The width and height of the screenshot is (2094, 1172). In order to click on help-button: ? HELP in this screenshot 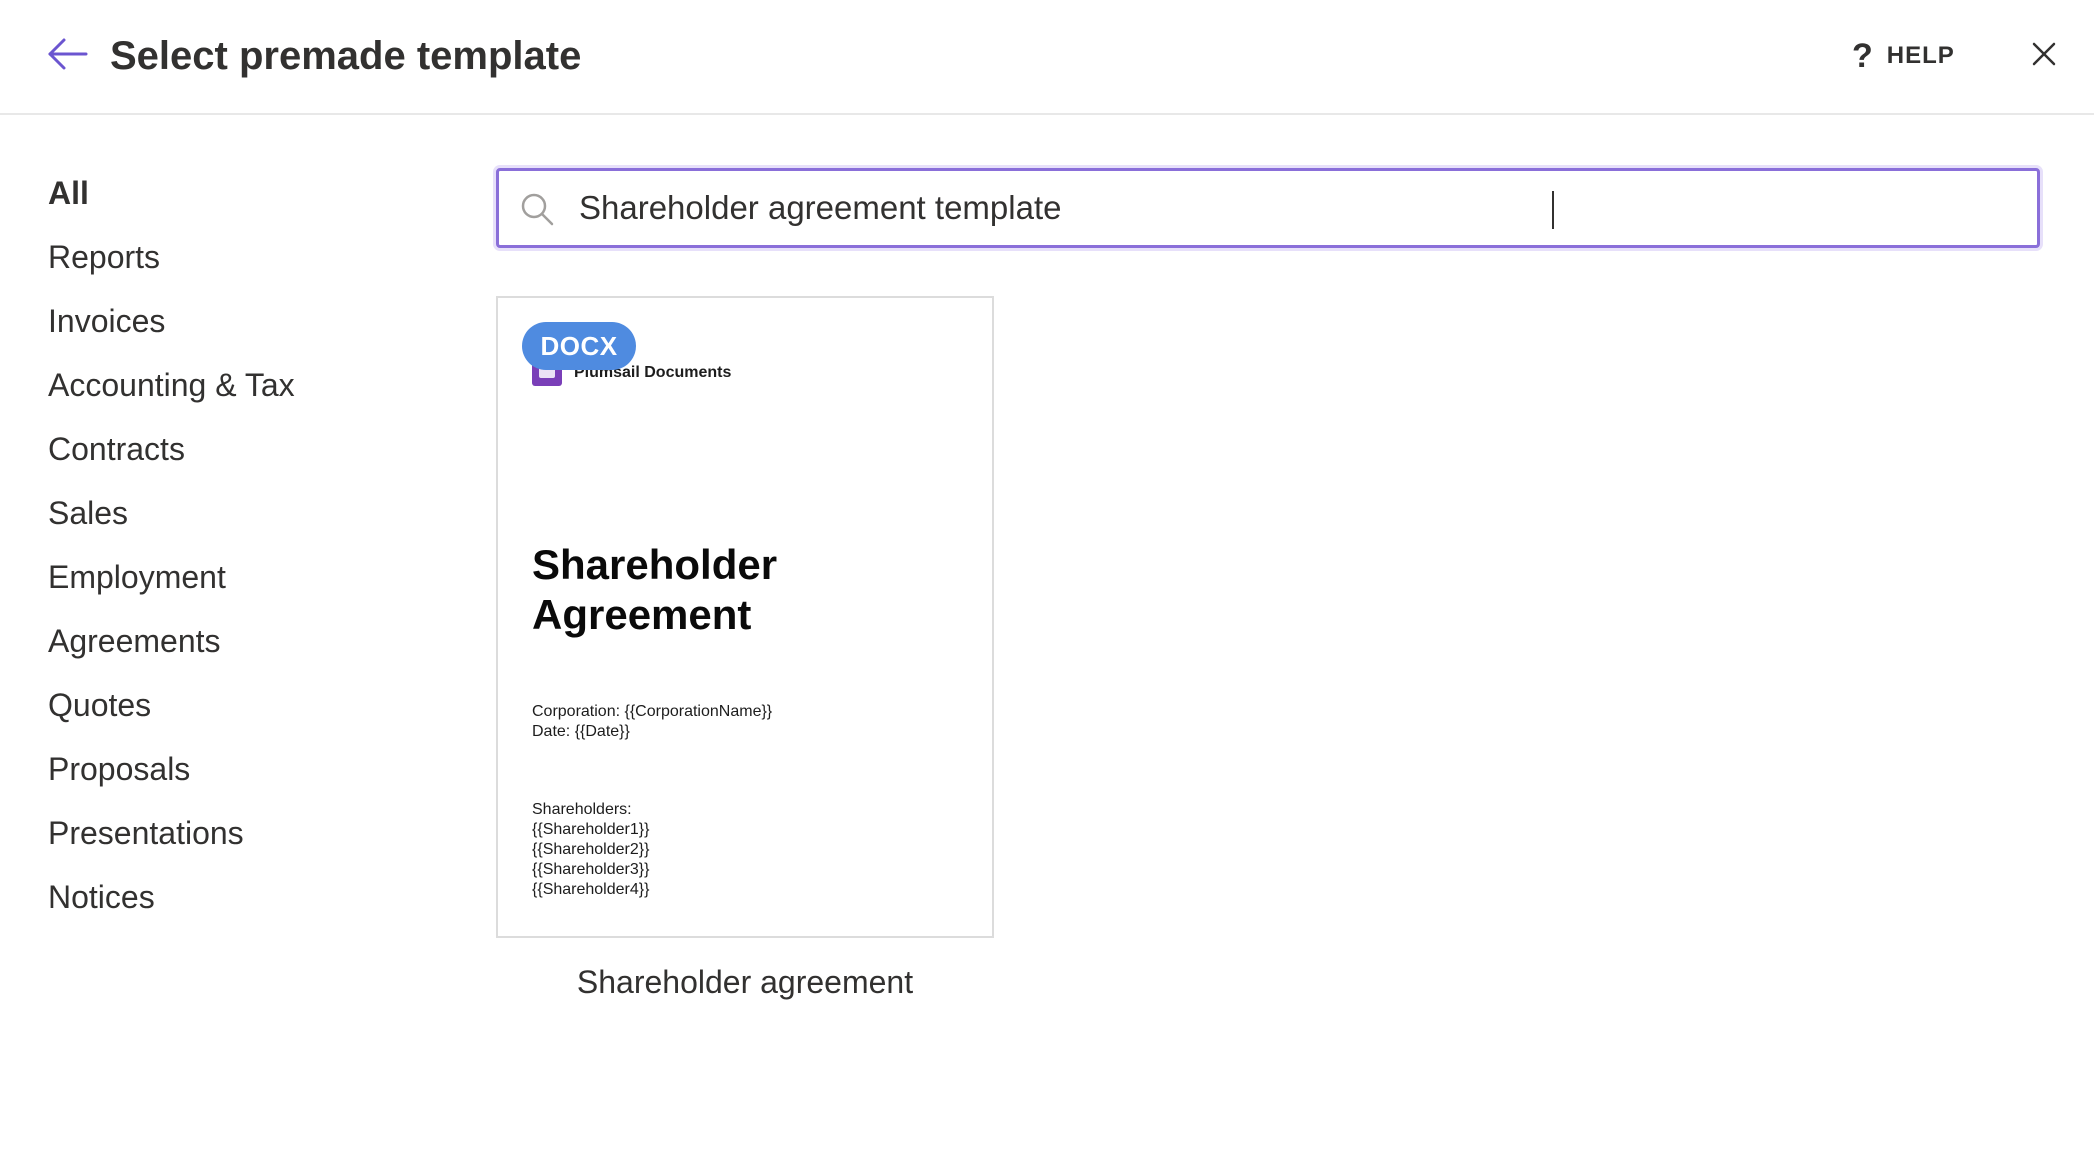, I will do `click(1903, 56)`.